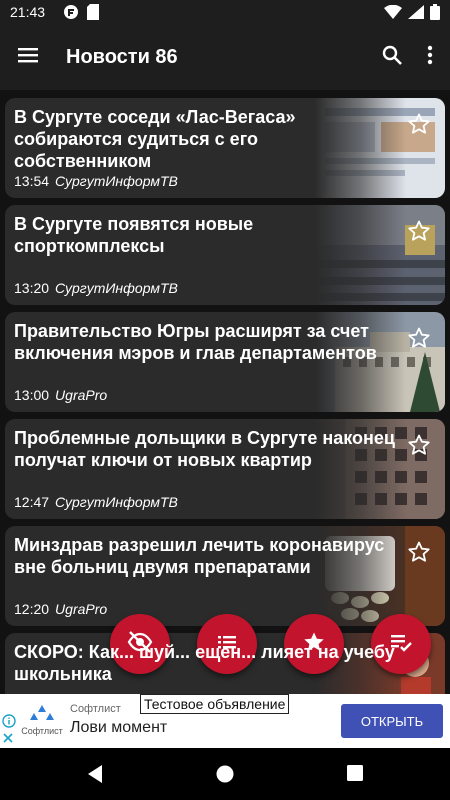 Image resolution: width=450 pixels, height=800 pixels. Describe the element at coordinates (416, 12) in the screenshot. I see `signal-icon` at that location.